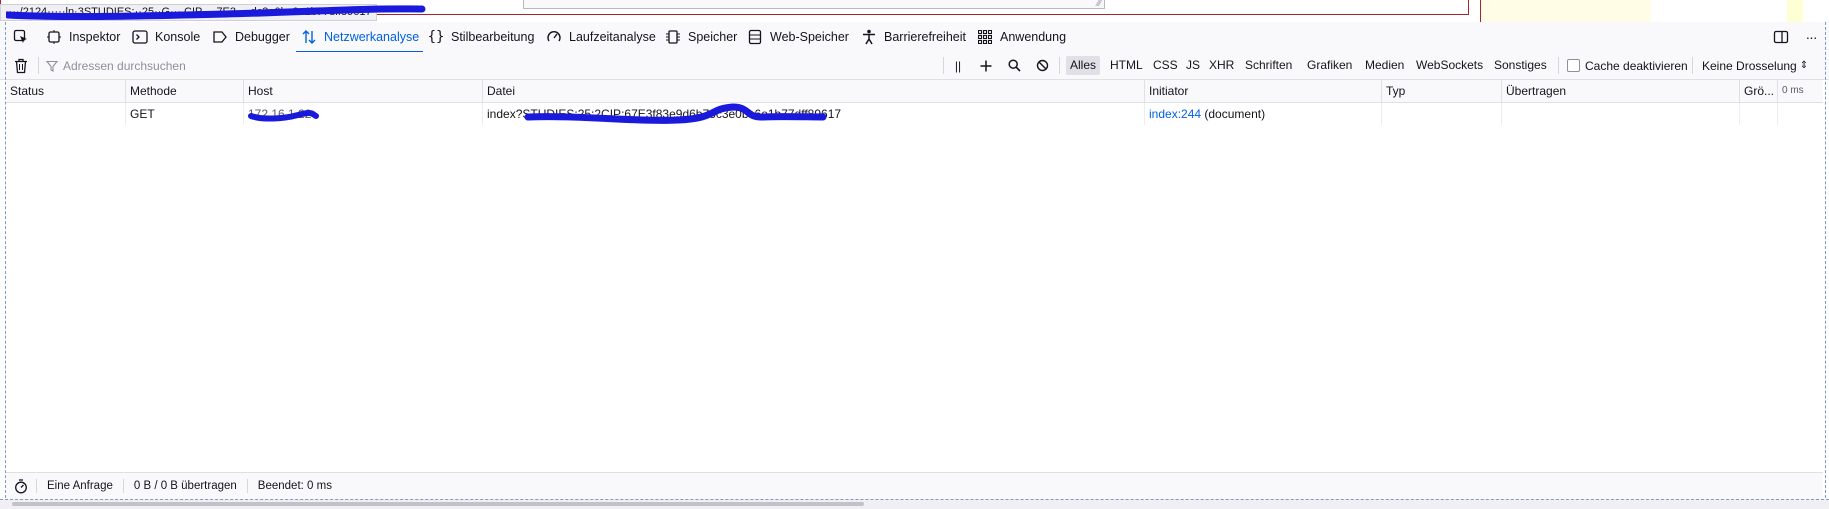 The width and height of the screenshot is (1829, 509). I want to click on inspector-icon, so click(54, 37).